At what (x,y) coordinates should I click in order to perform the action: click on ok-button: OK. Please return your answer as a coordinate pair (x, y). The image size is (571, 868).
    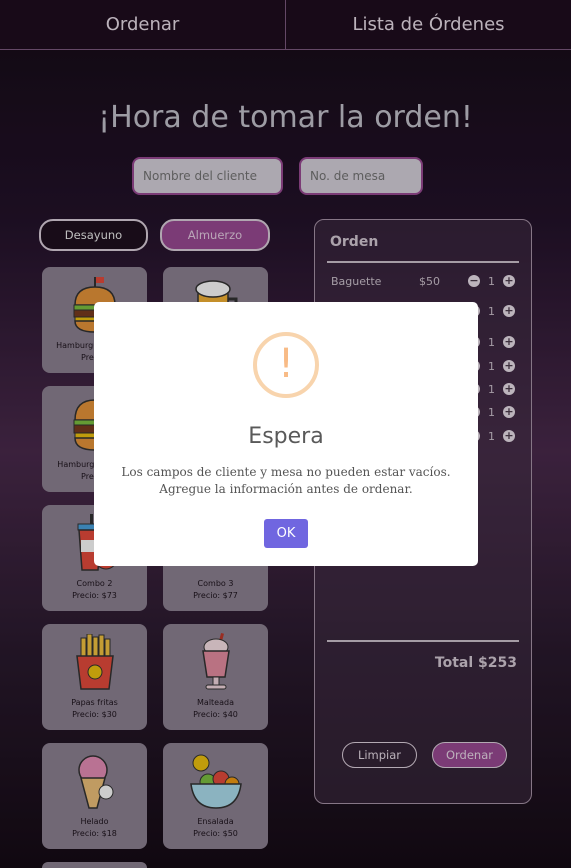
    Looking at the image, I should click on (286, 533).